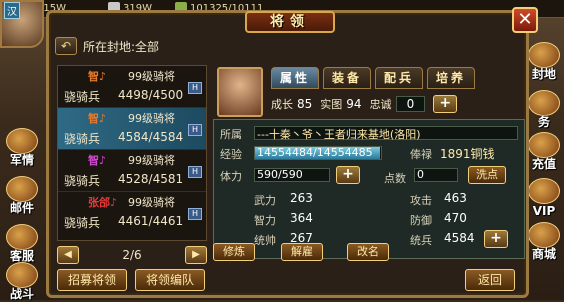 The height and width of the screenshot is (302, 564). What do you see at coordinates (421, 154) in the screenshot?
I see `salary-label: 俸禄` at bounding box center [421, 154].